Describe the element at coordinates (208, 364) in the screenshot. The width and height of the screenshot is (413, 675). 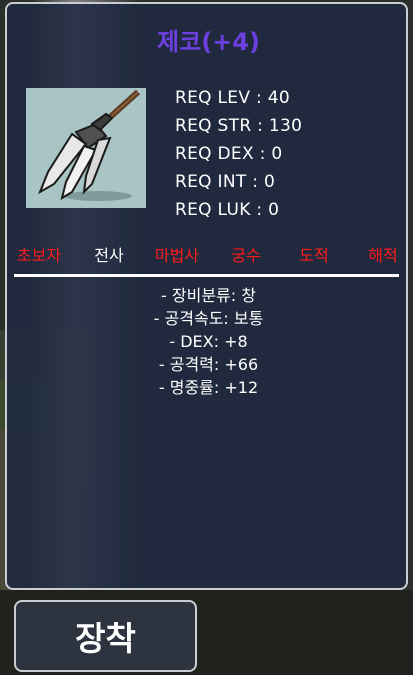
I see `stat-attack: - 공격력: +66` at that location.